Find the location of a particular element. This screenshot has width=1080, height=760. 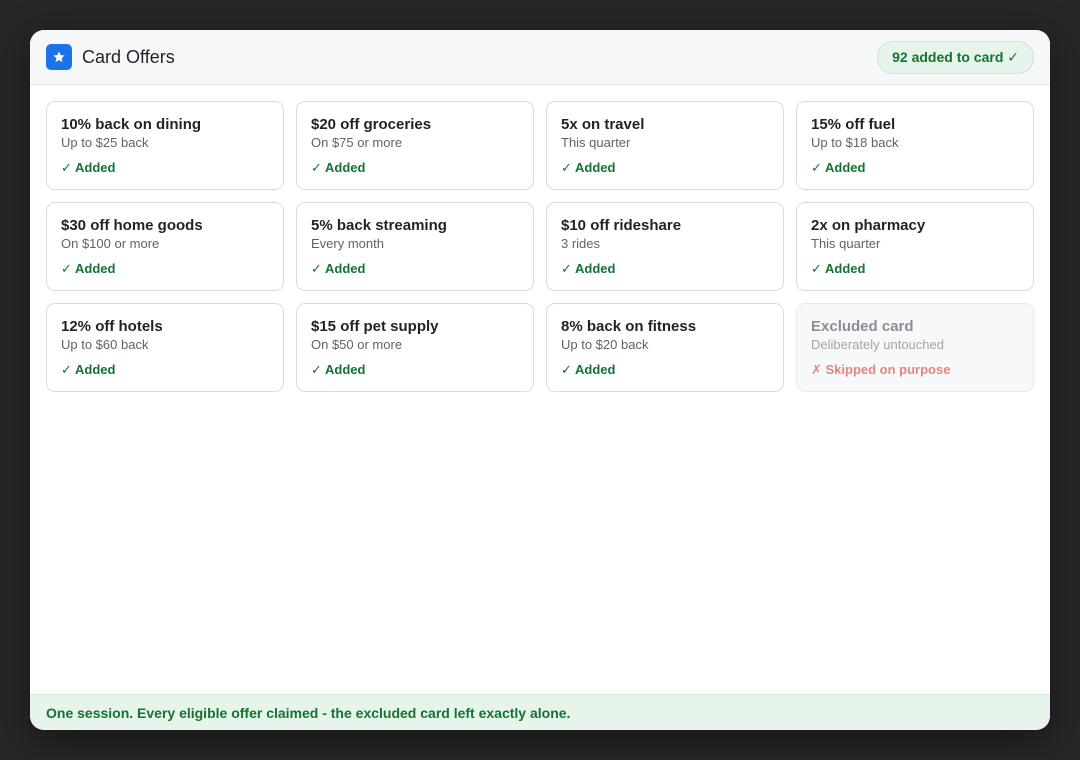

offer-subtitle: On $75 or more is located at coordinates (357, 142).